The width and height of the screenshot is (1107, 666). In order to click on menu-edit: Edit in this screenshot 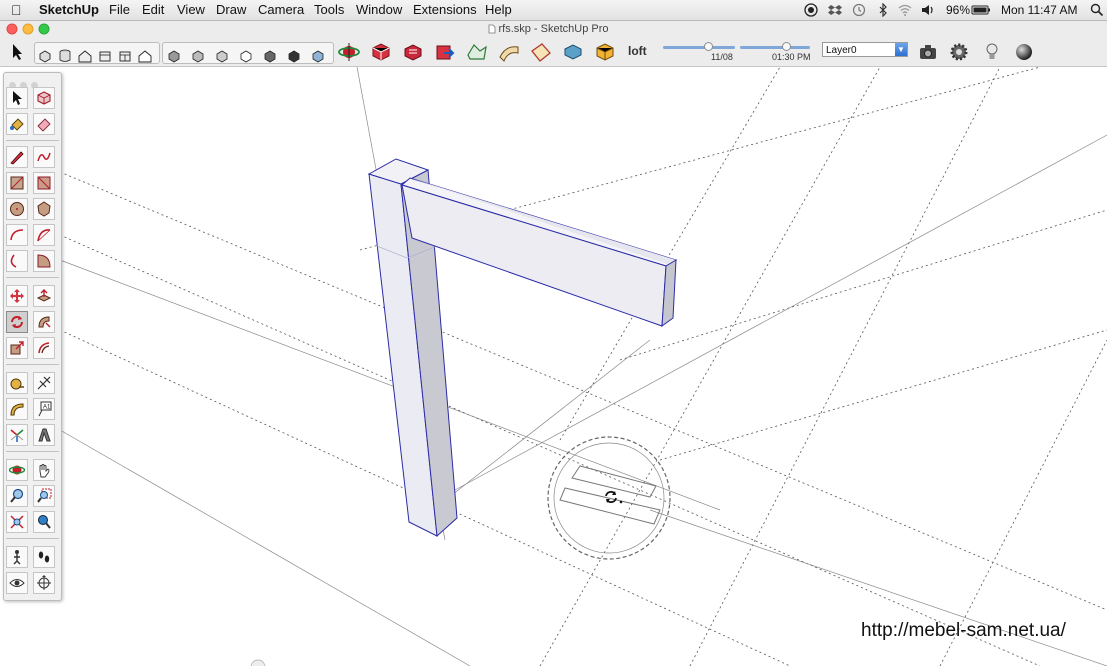, I will do `click(153, 10)`.